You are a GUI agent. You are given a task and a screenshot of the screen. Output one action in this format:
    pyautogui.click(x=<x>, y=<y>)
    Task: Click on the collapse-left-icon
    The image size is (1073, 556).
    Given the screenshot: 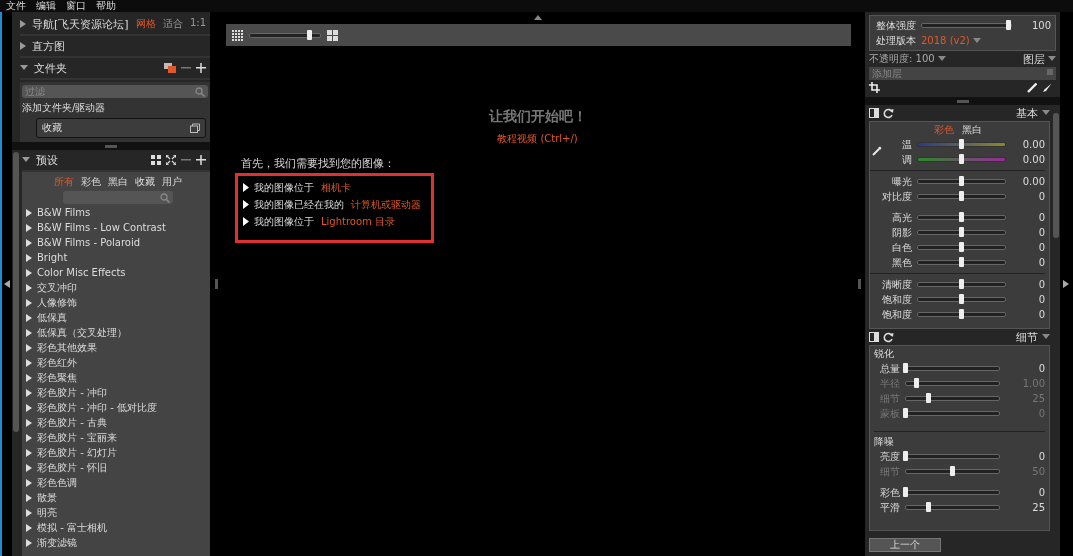 What is the action you would take?
    pyautogui.click(x=7, y=284)
    